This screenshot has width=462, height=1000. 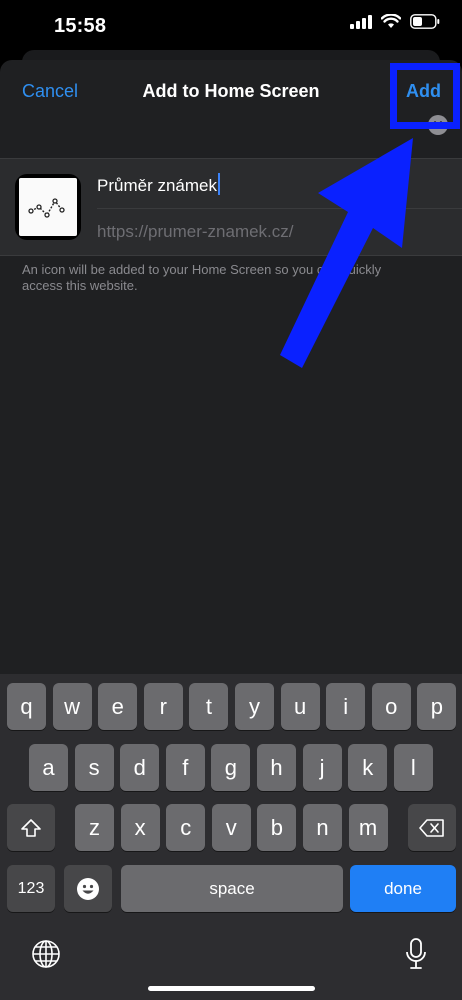 I want to click on key-x: x, so click(x=140, y=827).